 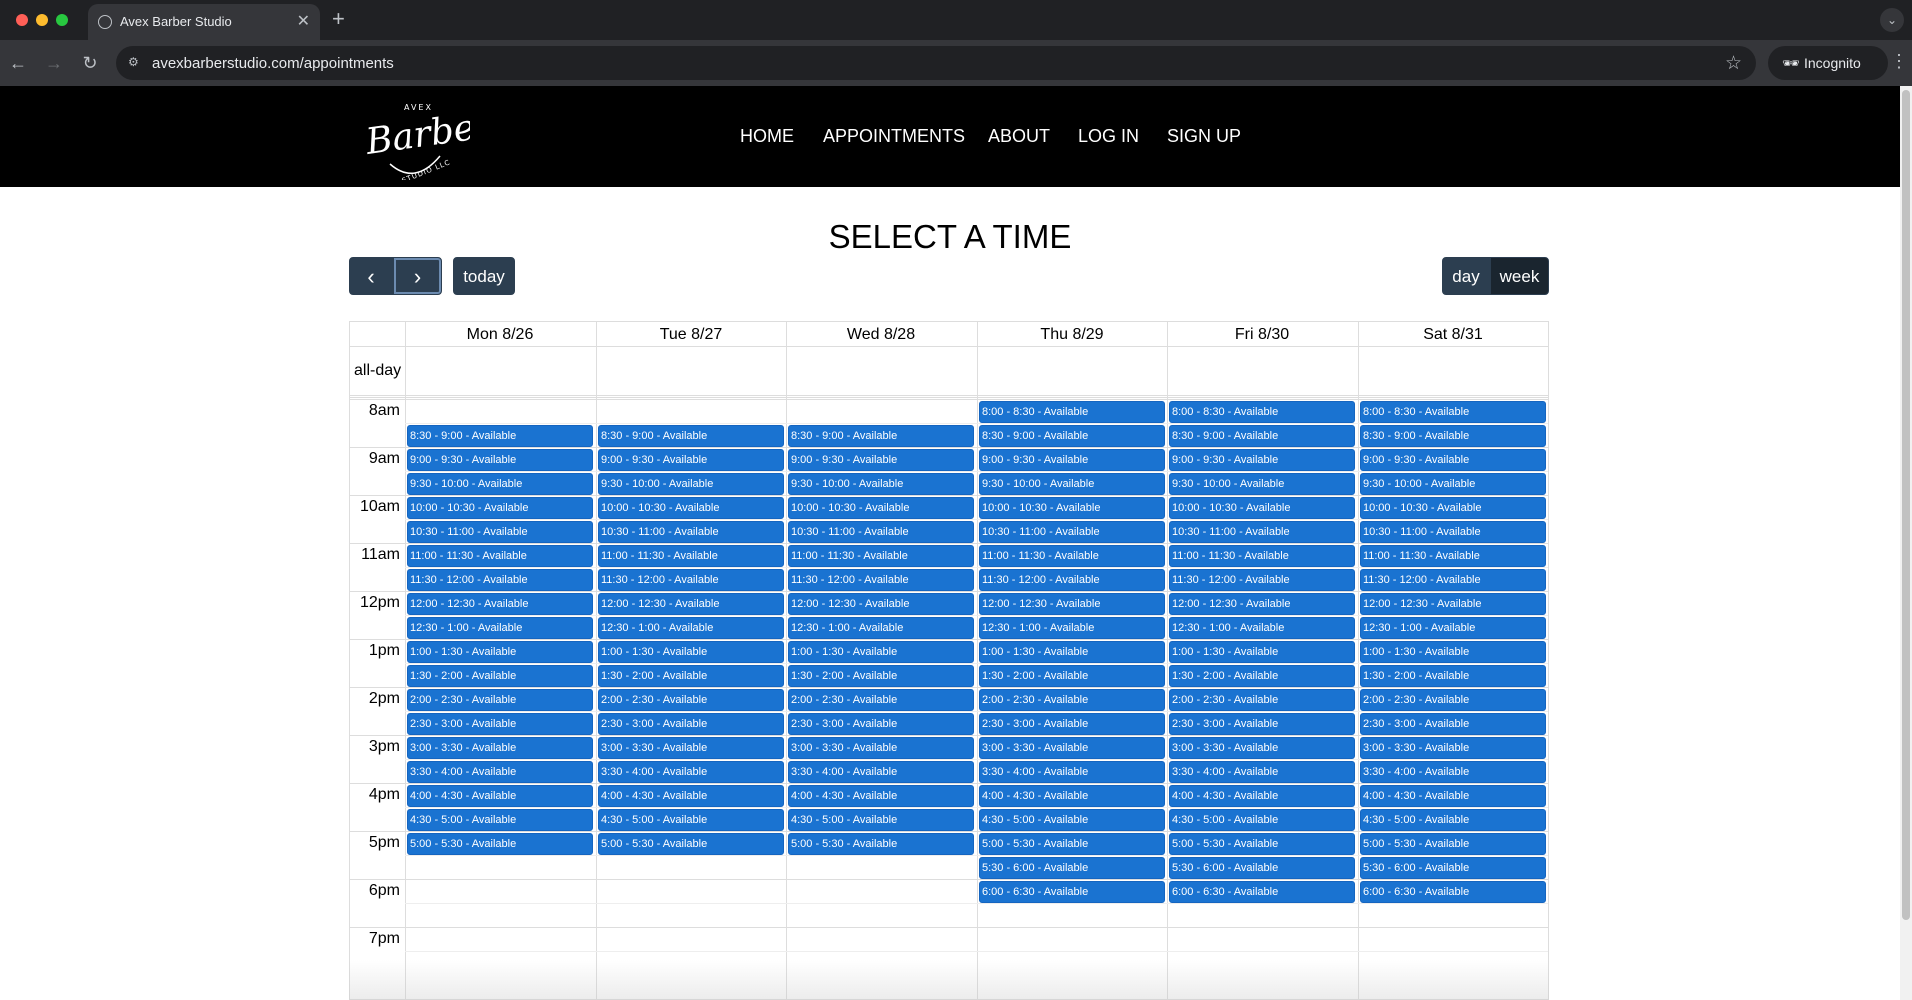 What do you see at coordinates (1899, 61) in the screenshot?
I see `browser-menu-icon: ⋮` at bounding box center [1899, 61].